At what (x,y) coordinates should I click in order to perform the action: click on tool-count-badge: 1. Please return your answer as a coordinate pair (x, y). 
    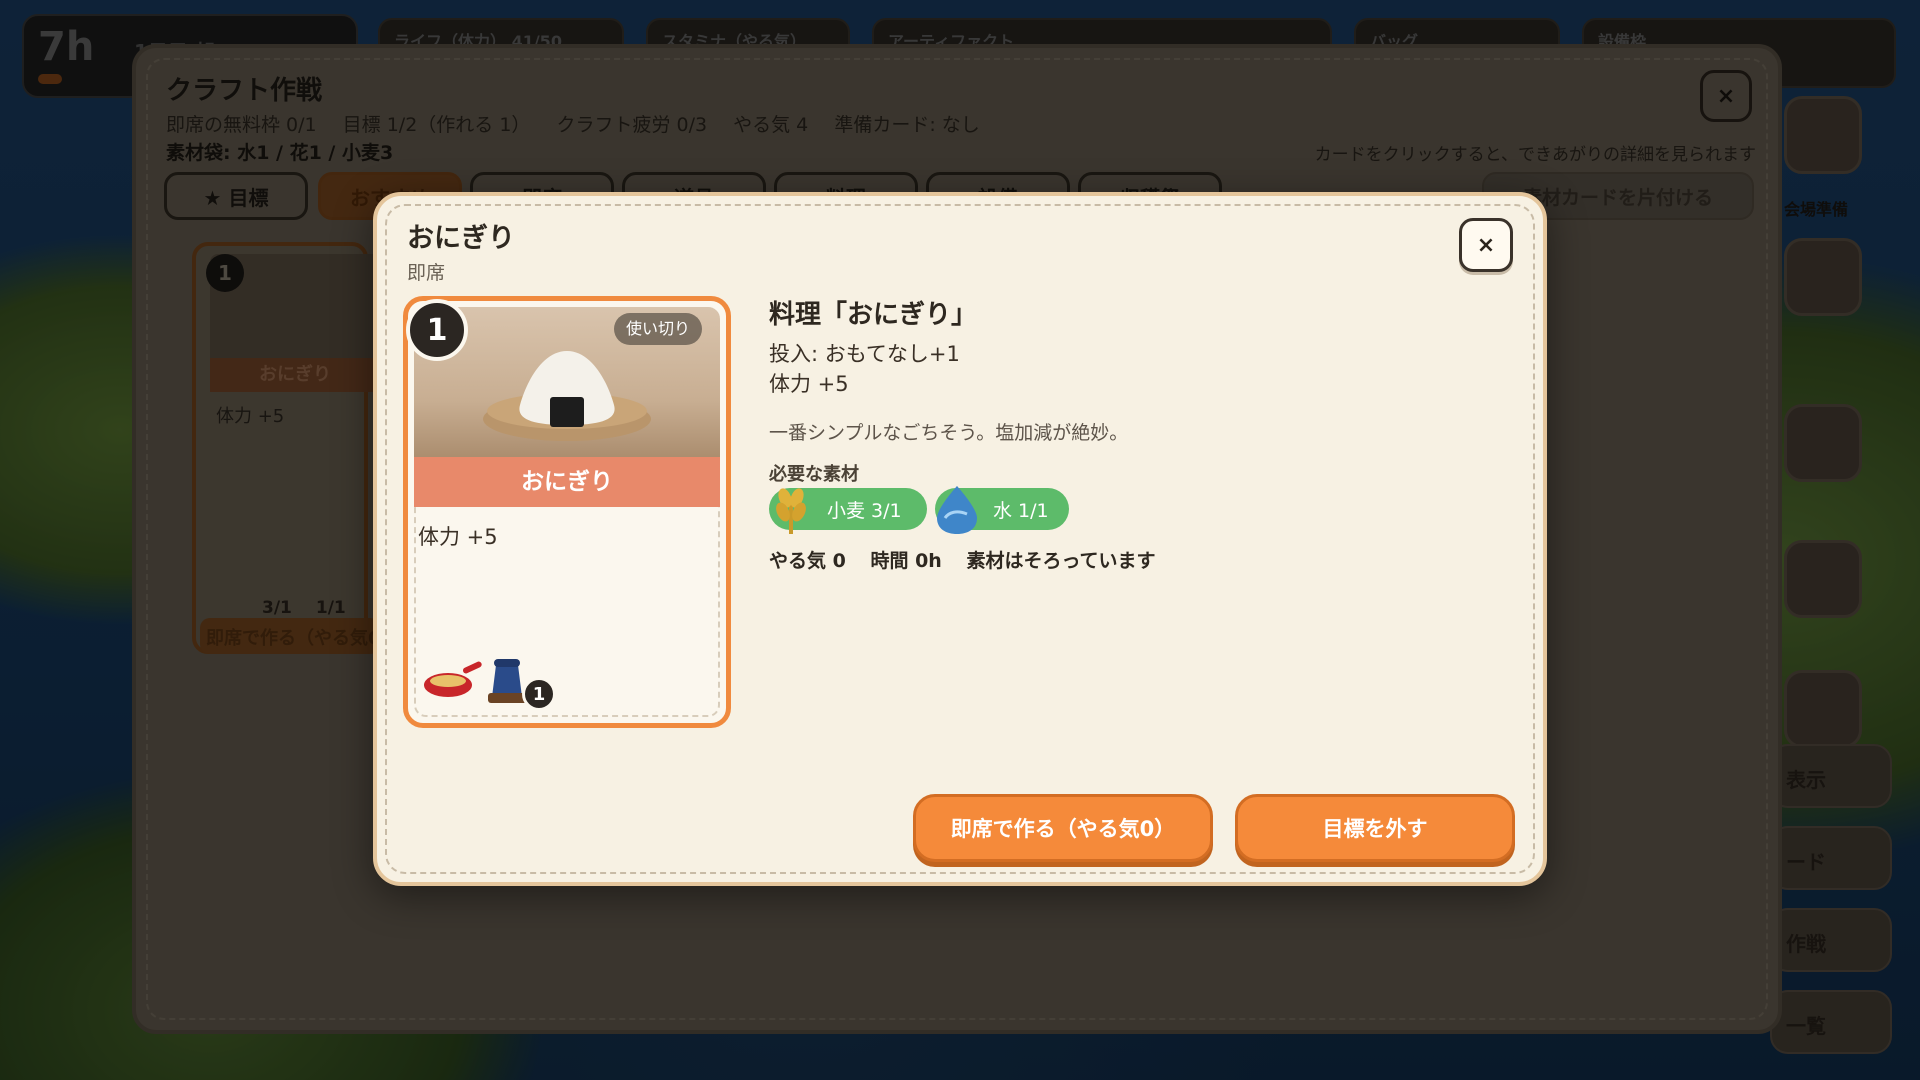
    Looking at the image, I should click on (539, 694).